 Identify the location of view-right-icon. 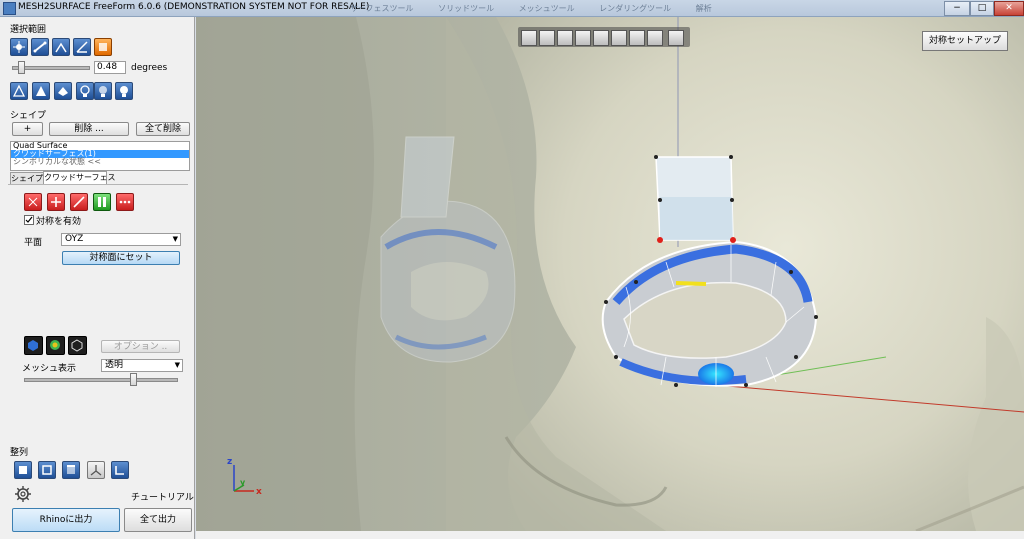
(601, 38).